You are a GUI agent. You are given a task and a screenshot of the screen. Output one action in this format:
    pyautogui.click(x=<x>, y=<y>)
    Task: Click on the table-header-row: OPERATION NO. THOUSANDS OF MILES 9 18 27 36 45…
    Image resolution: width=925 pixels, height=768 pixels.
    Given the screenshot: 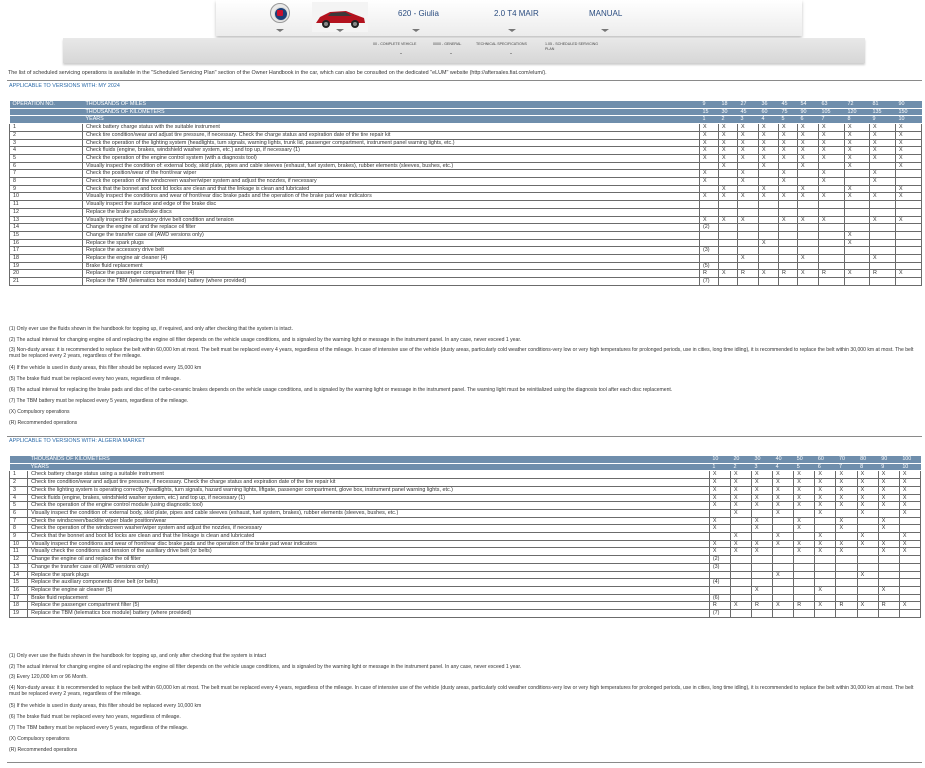 What is the action you would take?
    pyautogui.click(x=465, y=105)
    